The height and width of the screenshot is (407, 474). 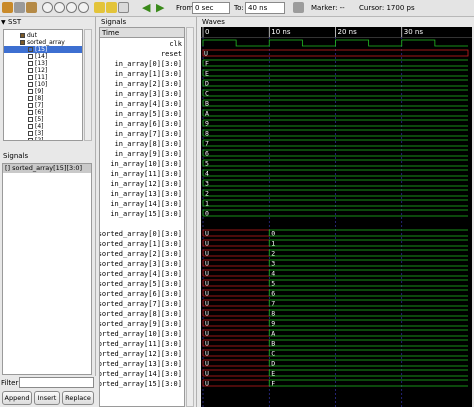 What do you see at coordinates (43, 49) in the screenshot?
I see `tree-item: [15]` at bounding box center [43, 49].